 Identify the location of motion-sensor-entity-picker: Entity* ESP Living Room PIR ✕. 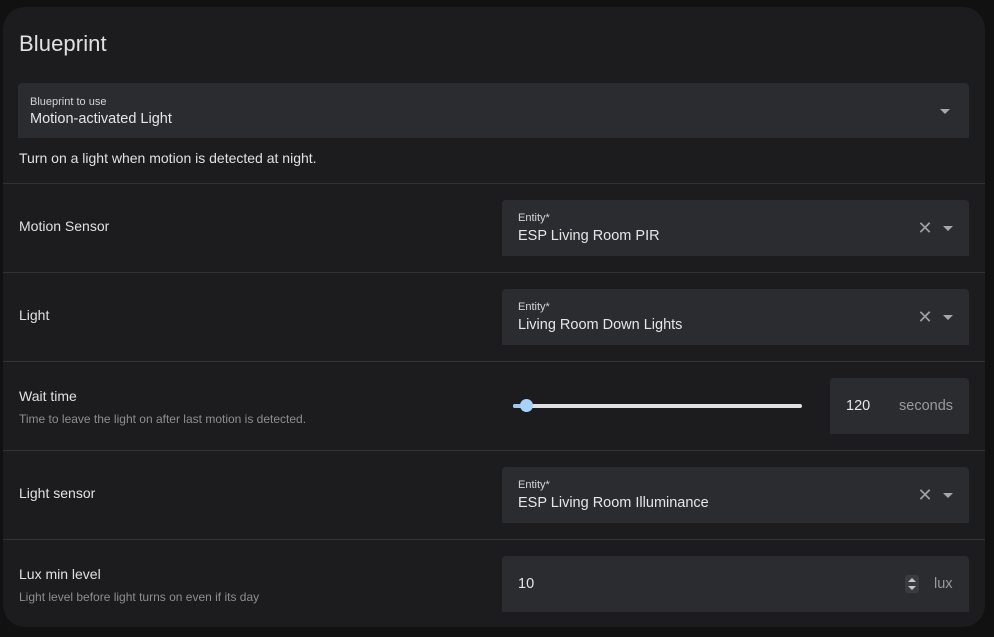
(735, 228).